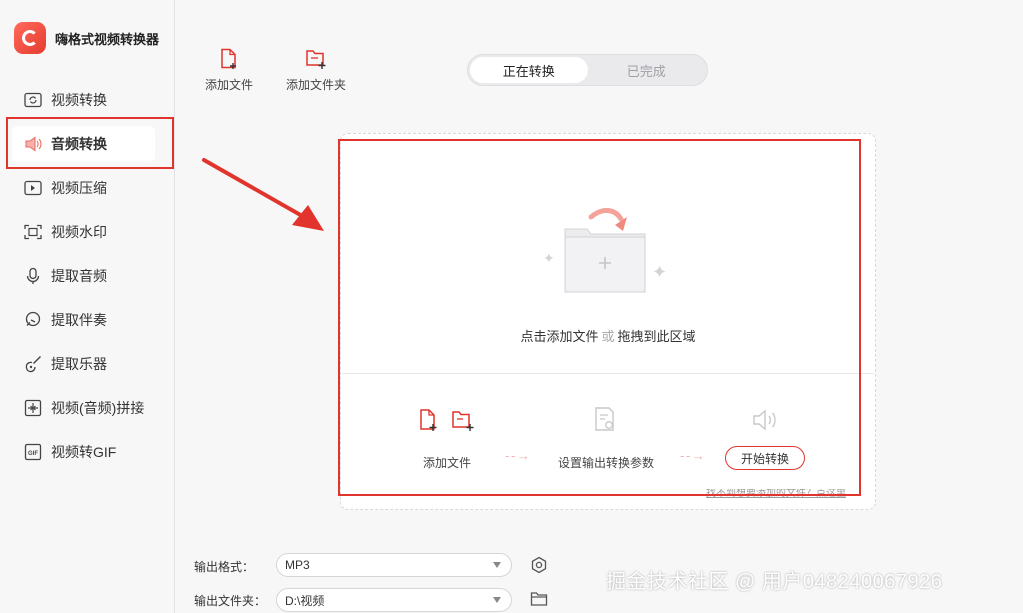 The height and width of the screenshot is (613, 1023). Describe the element at coordinates (107, 39) in the screenshot. I see `app-title: 嗨格式视频转换器` at that location.